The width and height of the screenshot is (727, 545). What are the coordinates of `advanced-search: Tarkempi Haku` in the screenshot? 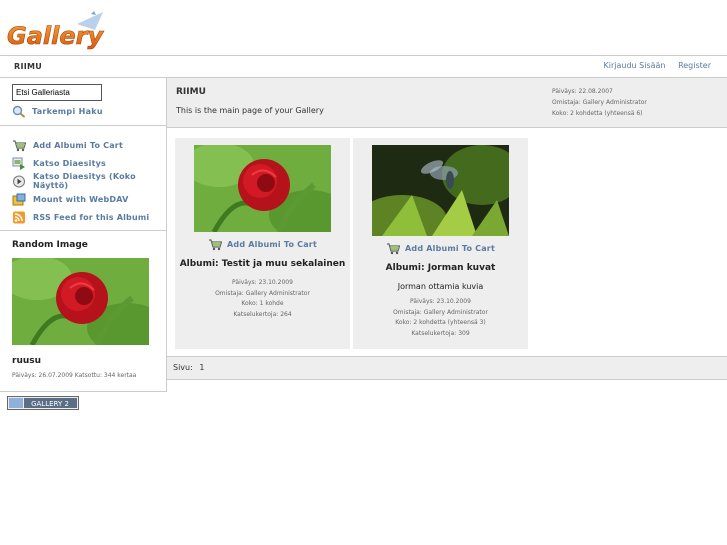 It's located at (57, 111).